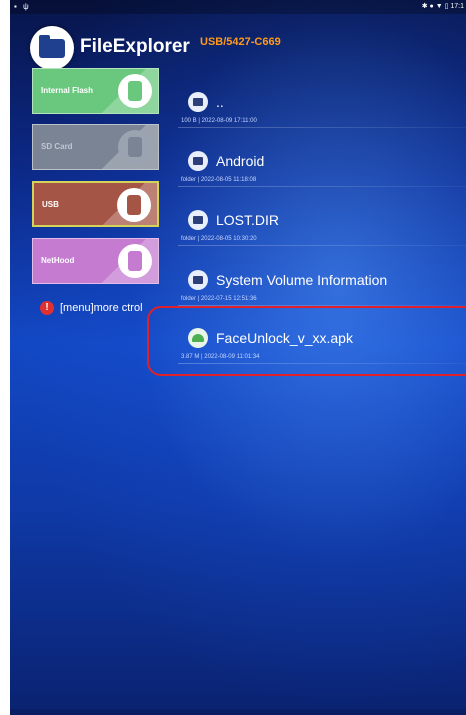 This screenshot has width=466, height=715. I want to click on chip-icon, so click(135, 91).